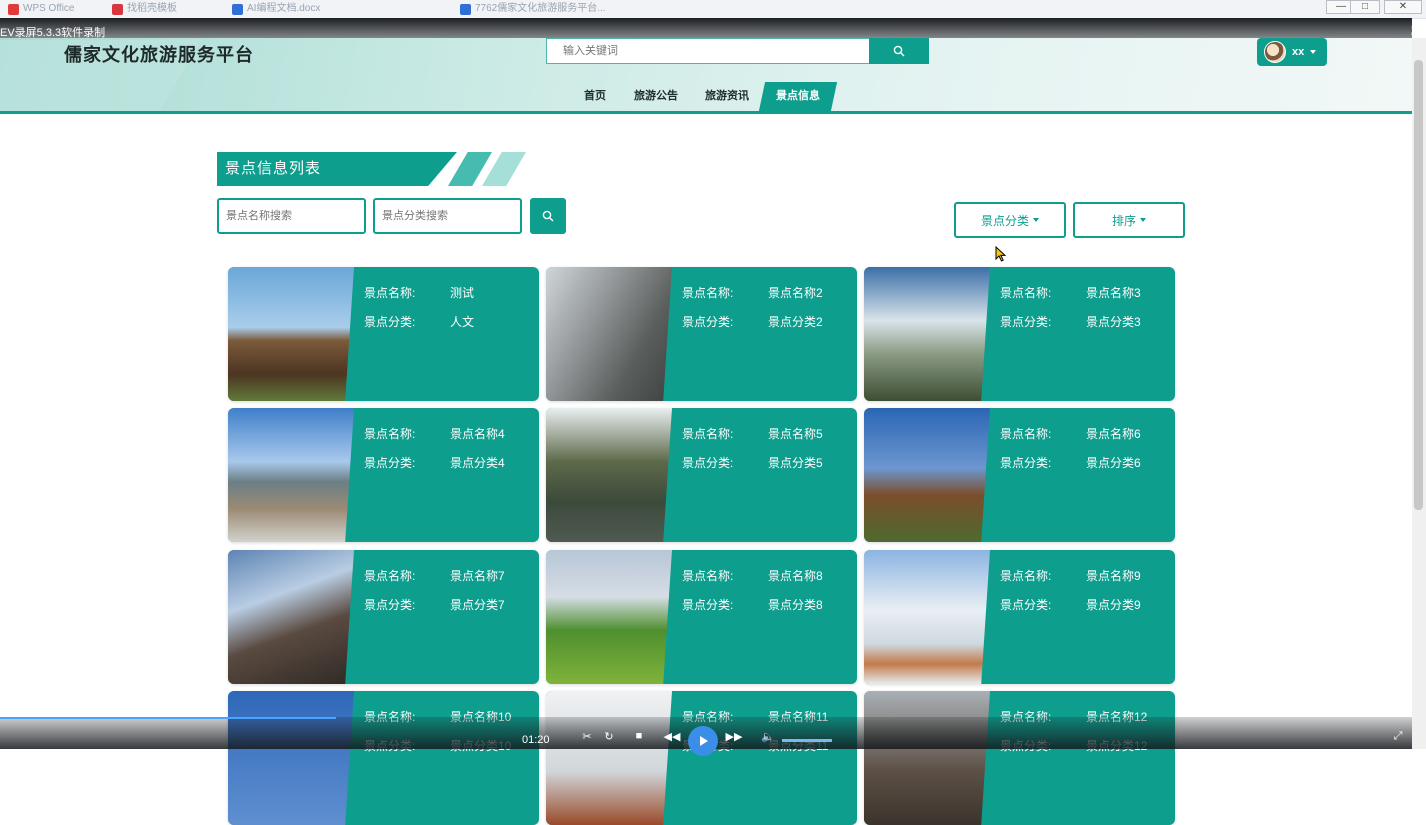 The image size is (1426, 825). What do you see at coordinates (701, 475) in the screenshot?
I see `attraction-card: 景点名称: 景点名称5 景点分类: 景点分类5` at bounding box center [701, 475].